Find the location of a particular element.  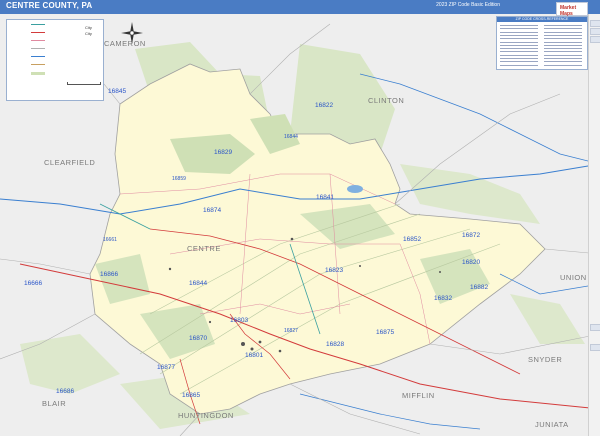

zip-label-16877: 16877 is located at coordinates (166, 367).